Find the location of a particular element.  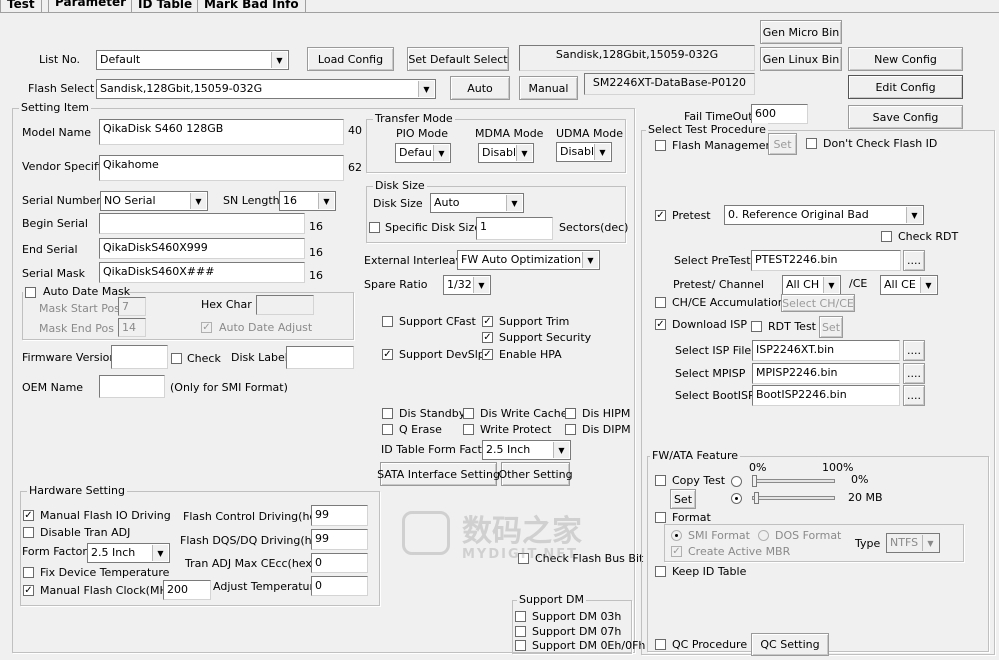

form-factor-select: 2.5 Inch ▼ is located at coordinates (128, 553).